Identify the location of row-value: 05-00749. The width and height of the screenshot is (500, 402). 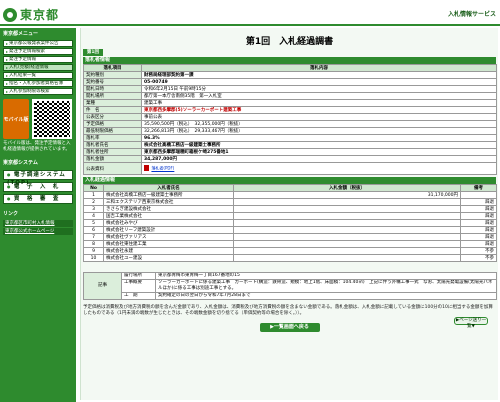
(319, 82).